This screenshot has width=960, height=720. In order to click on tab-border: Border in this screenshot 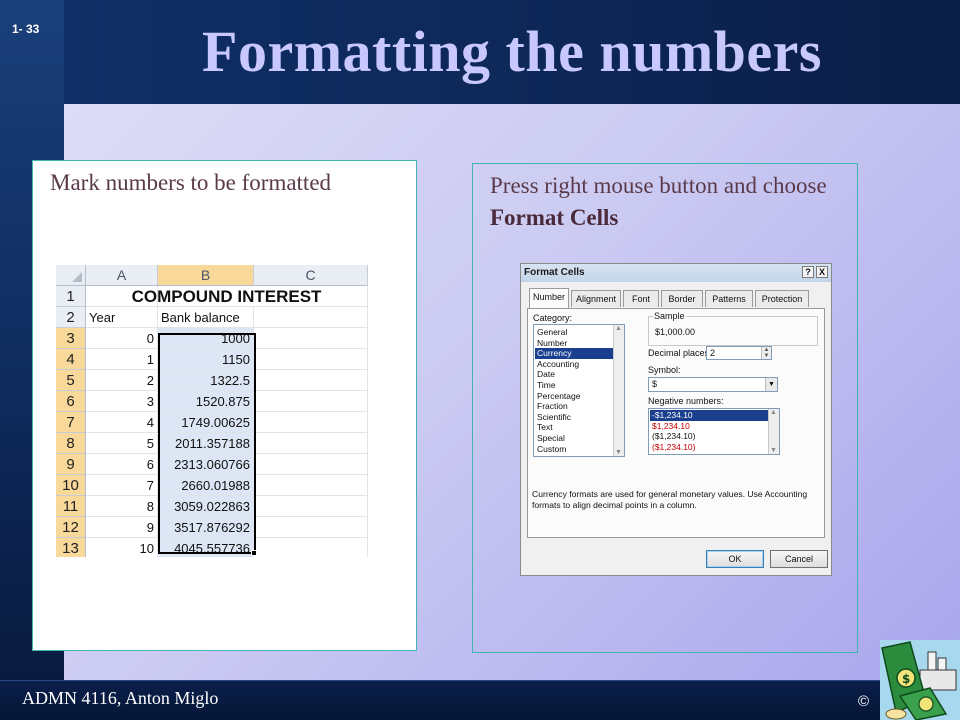, I will do `click(682, 298)`.